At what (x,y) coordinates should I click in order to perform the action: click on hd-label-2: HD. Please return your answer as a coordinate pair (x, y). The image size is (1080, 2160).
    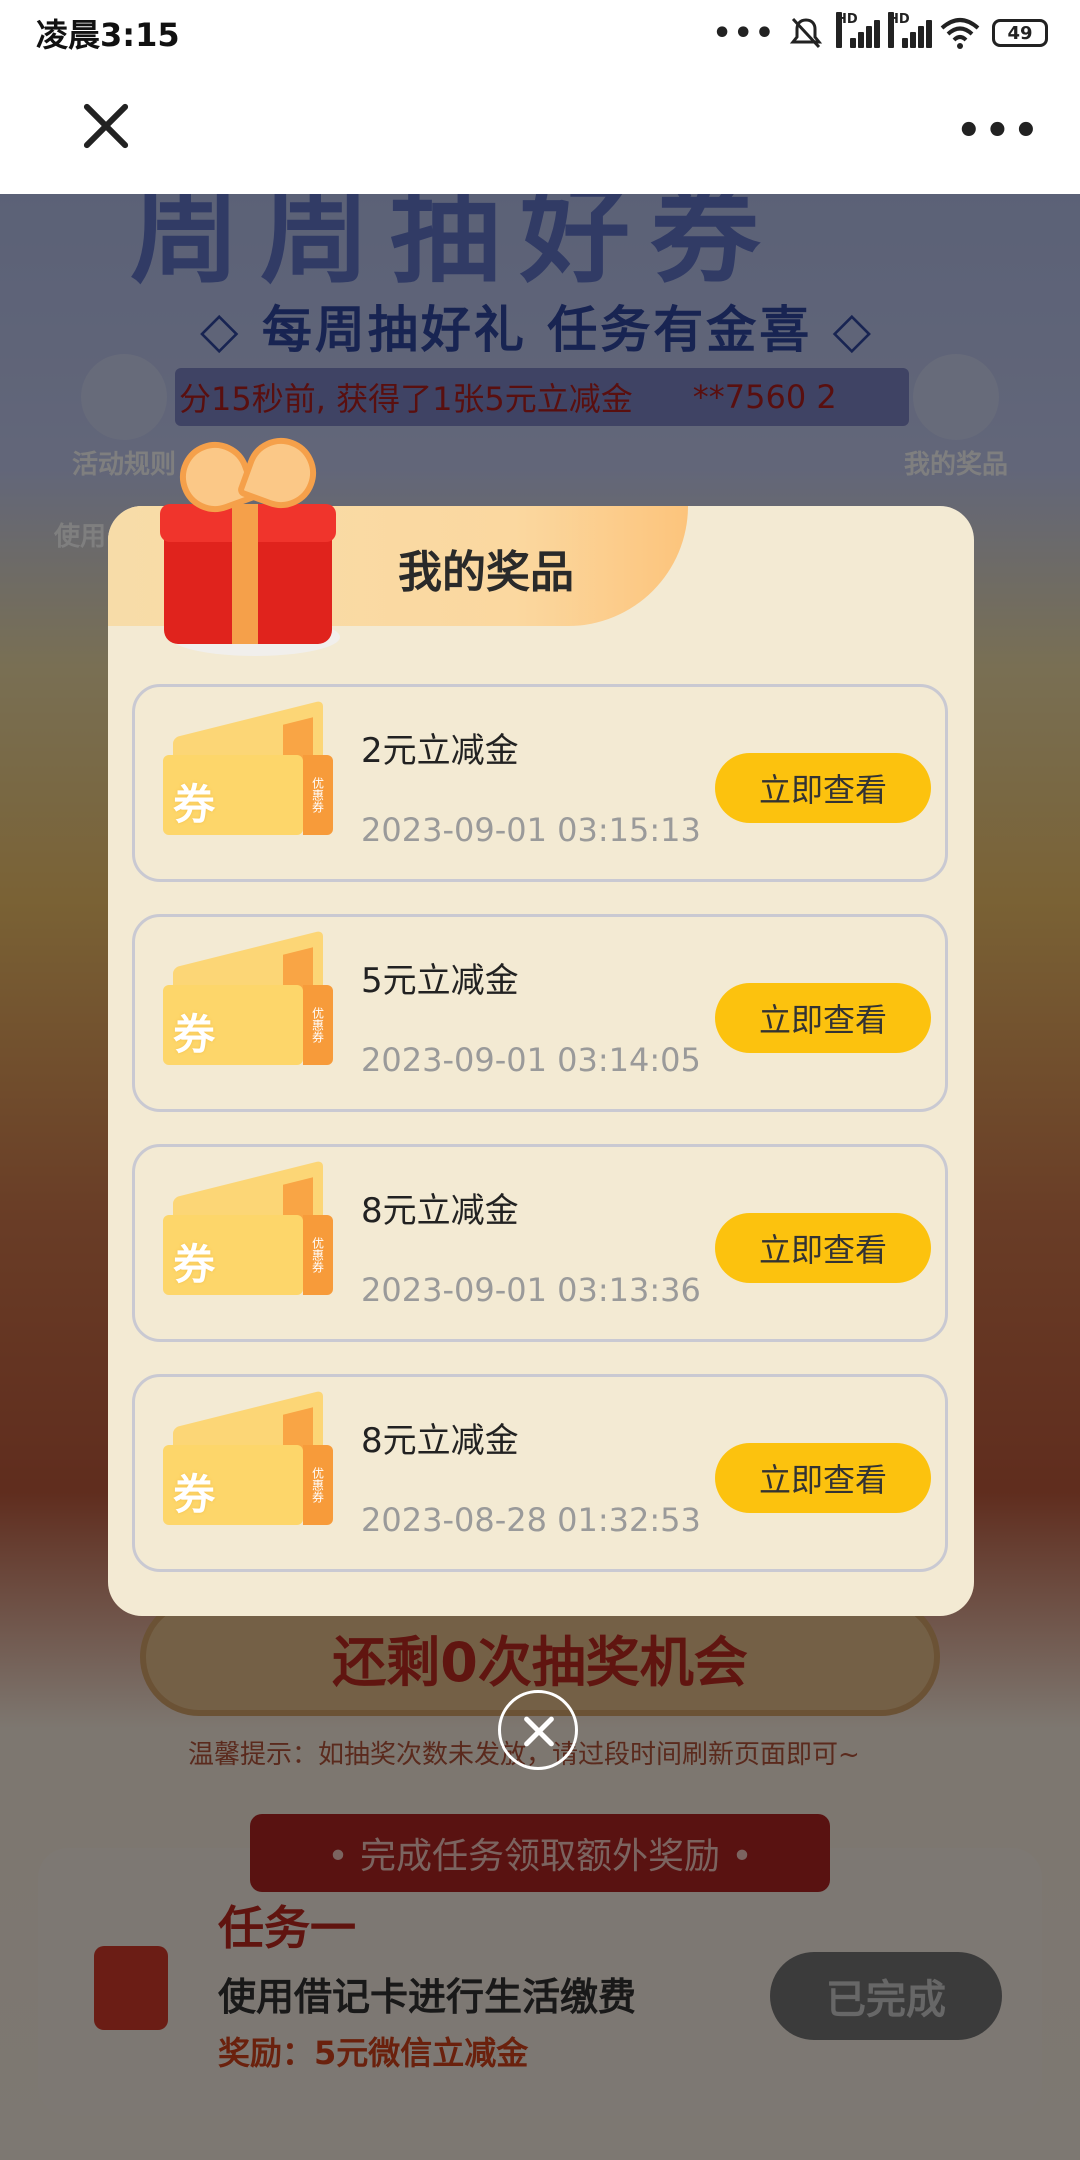
    Looking at the image, I should click on (899, 30).